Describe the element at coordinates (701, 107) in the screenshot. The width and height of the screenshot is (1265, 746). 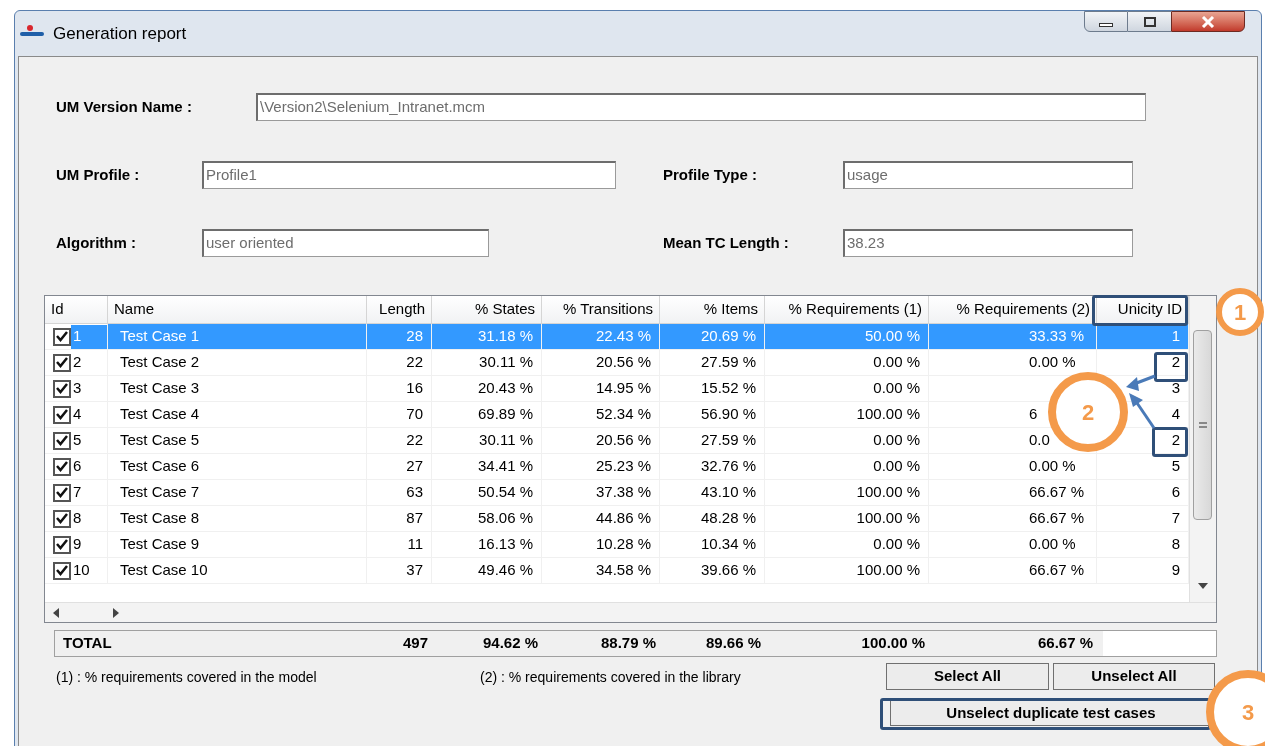
I see `text-field: \Version2\Selenium_Intranet.mcm` at that location.